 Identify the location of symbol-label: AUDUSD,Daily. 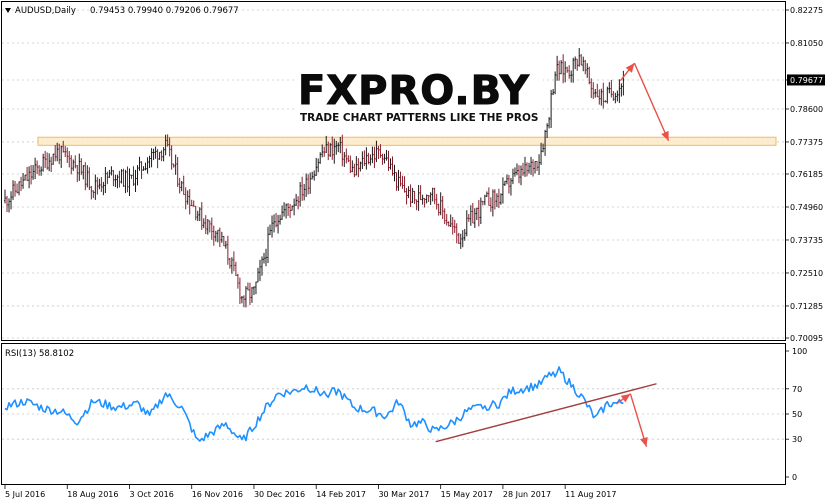
(45, 11).